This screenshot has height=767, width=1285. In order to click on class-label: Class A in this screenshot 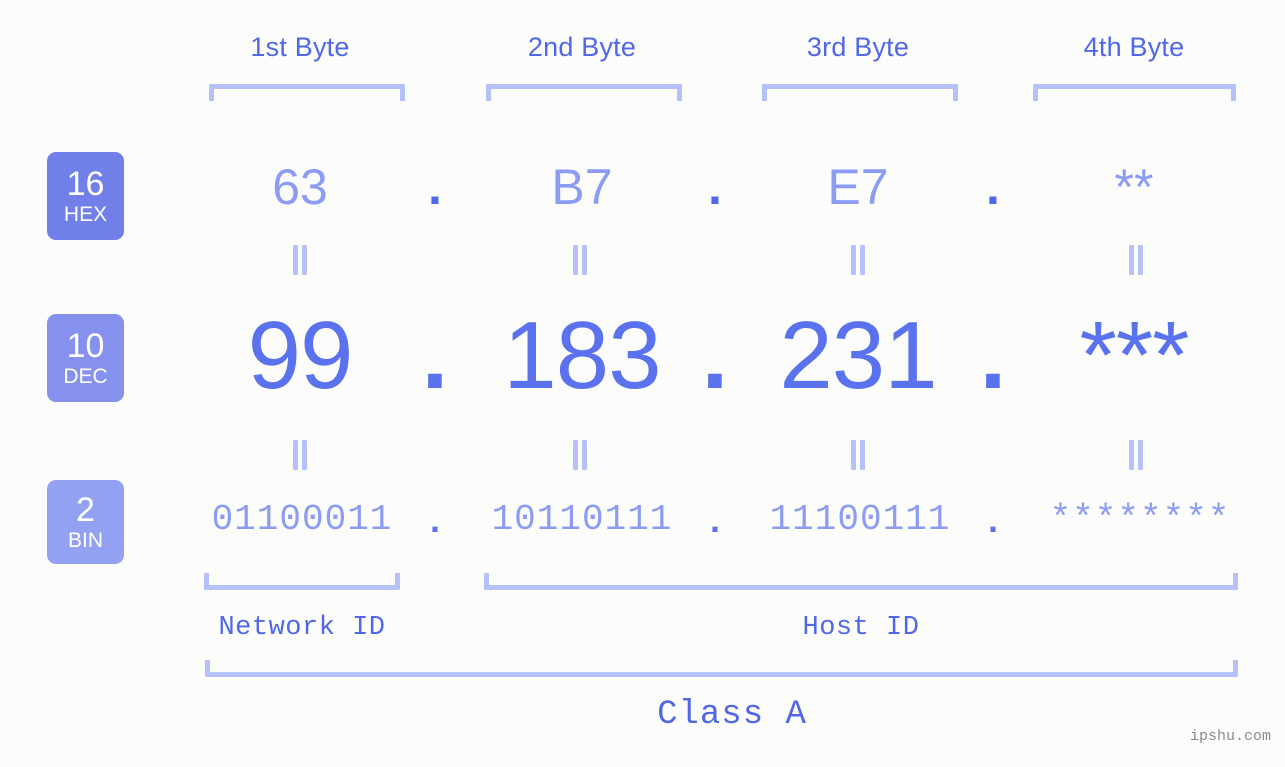, I will do `click(732, 715)`.